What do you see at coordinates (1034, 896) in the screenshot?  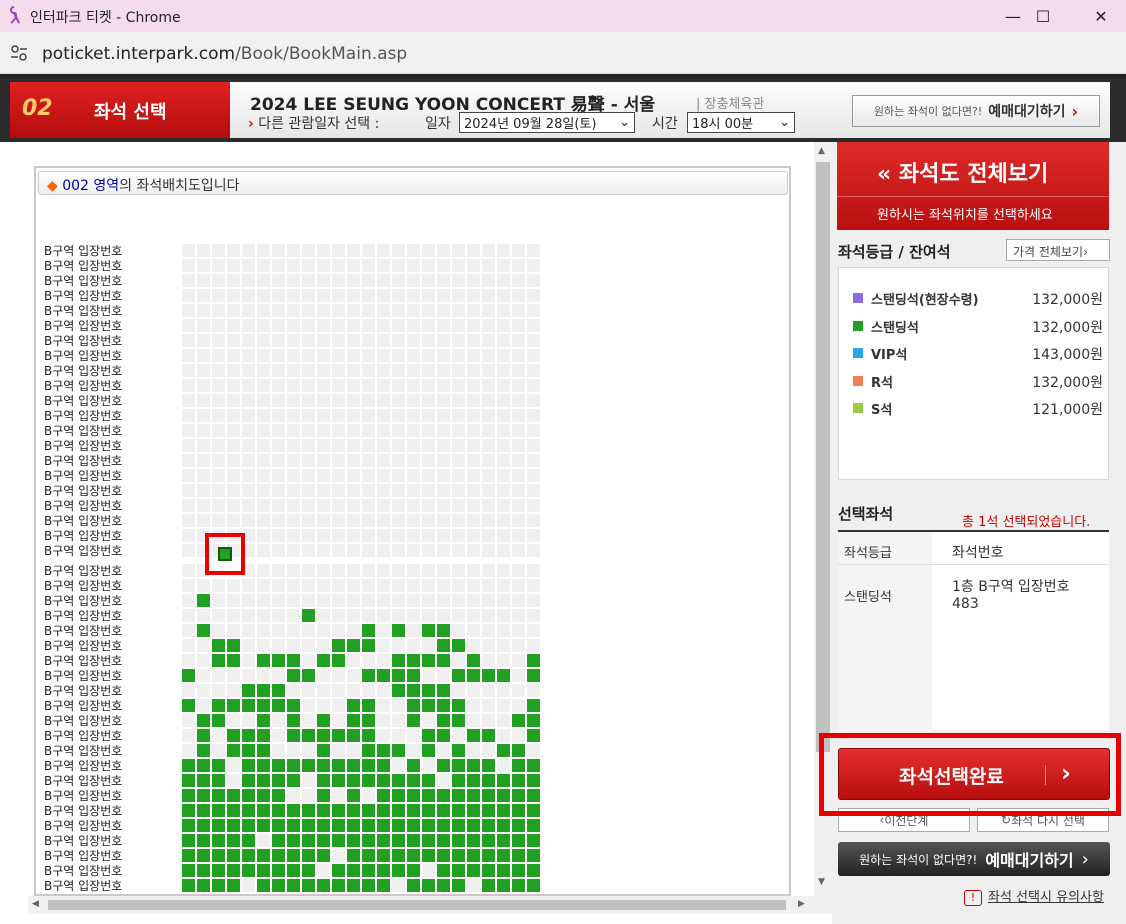 I see `seat-notice-link: ! 좌석 선택시 유의사항` at bounding box center [1034, 896].